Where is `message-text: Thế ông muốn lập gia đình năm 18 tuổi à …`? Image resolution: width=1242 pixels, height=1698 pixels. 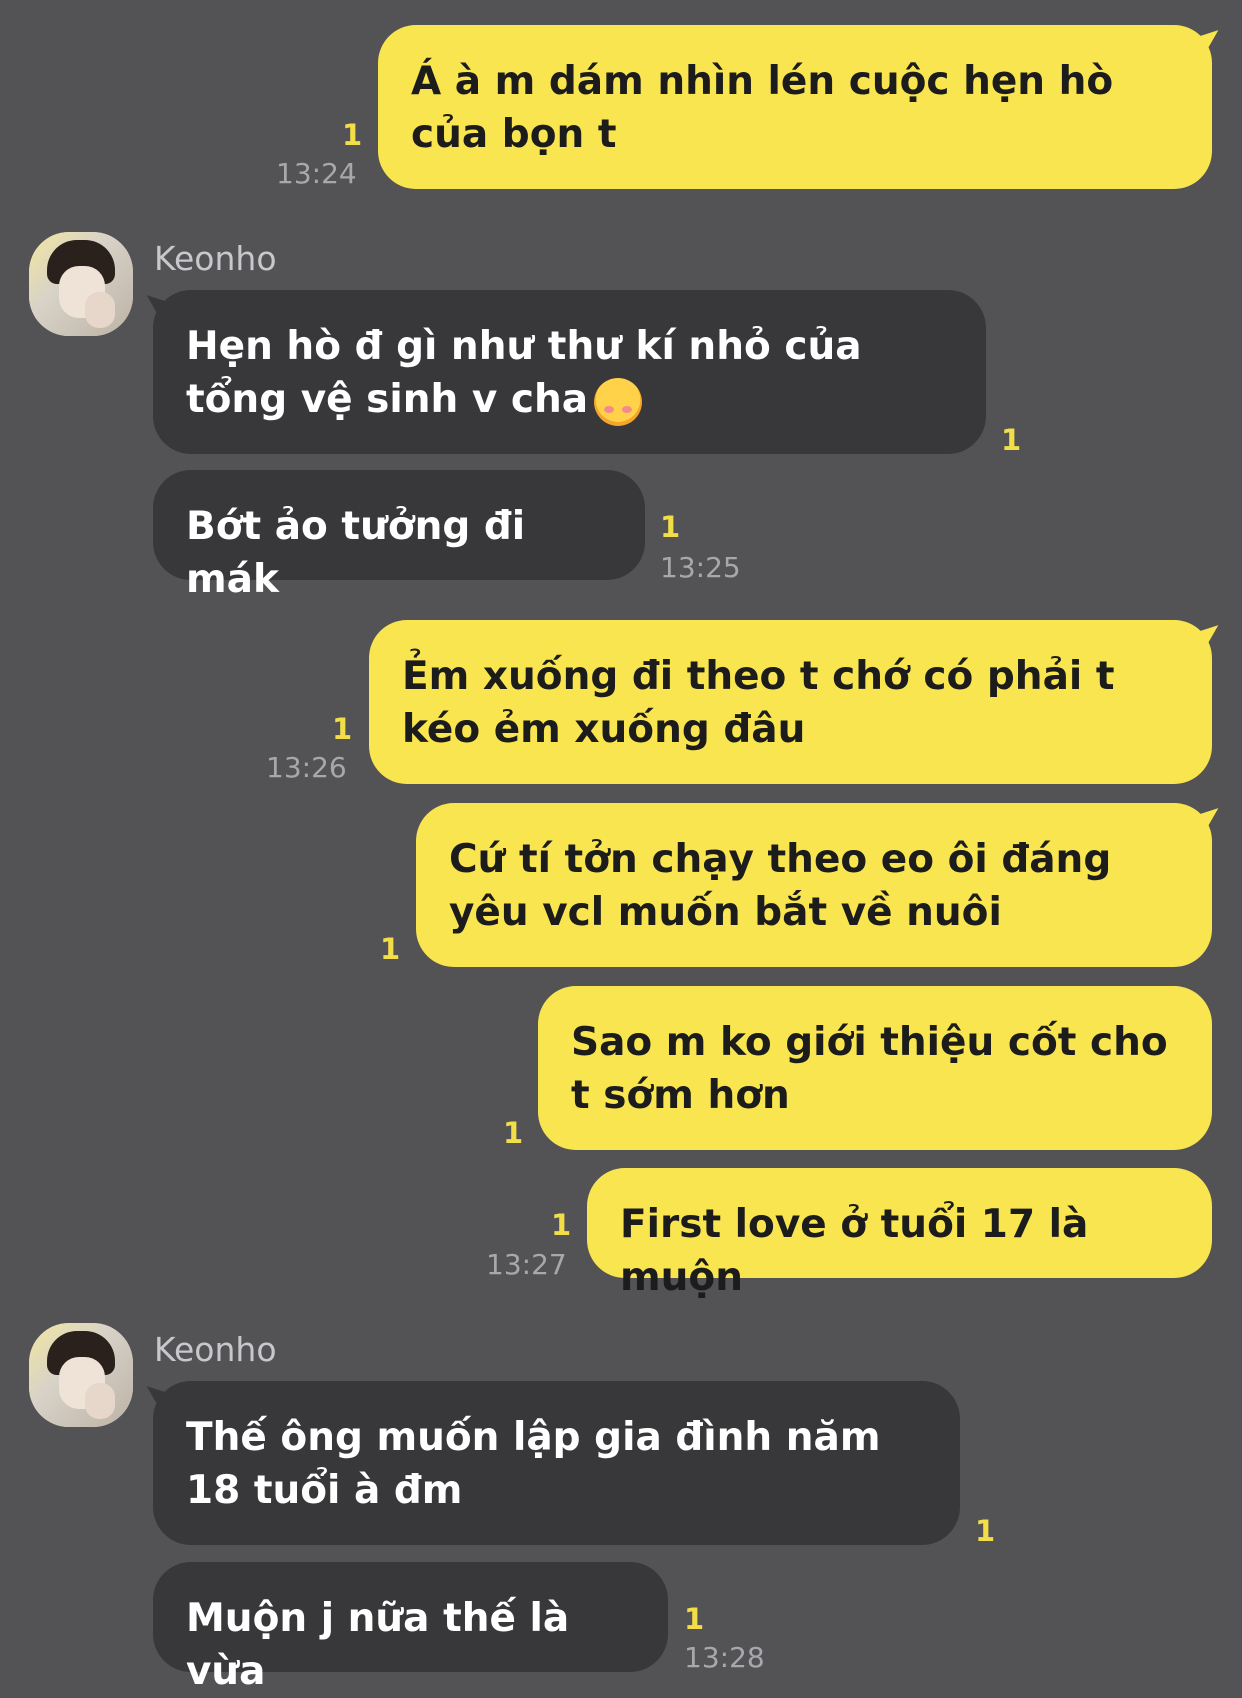 message-text: Thế ông muốn lập gia đình năm 18 tuổi à … is located at coordinates (533, 1464).